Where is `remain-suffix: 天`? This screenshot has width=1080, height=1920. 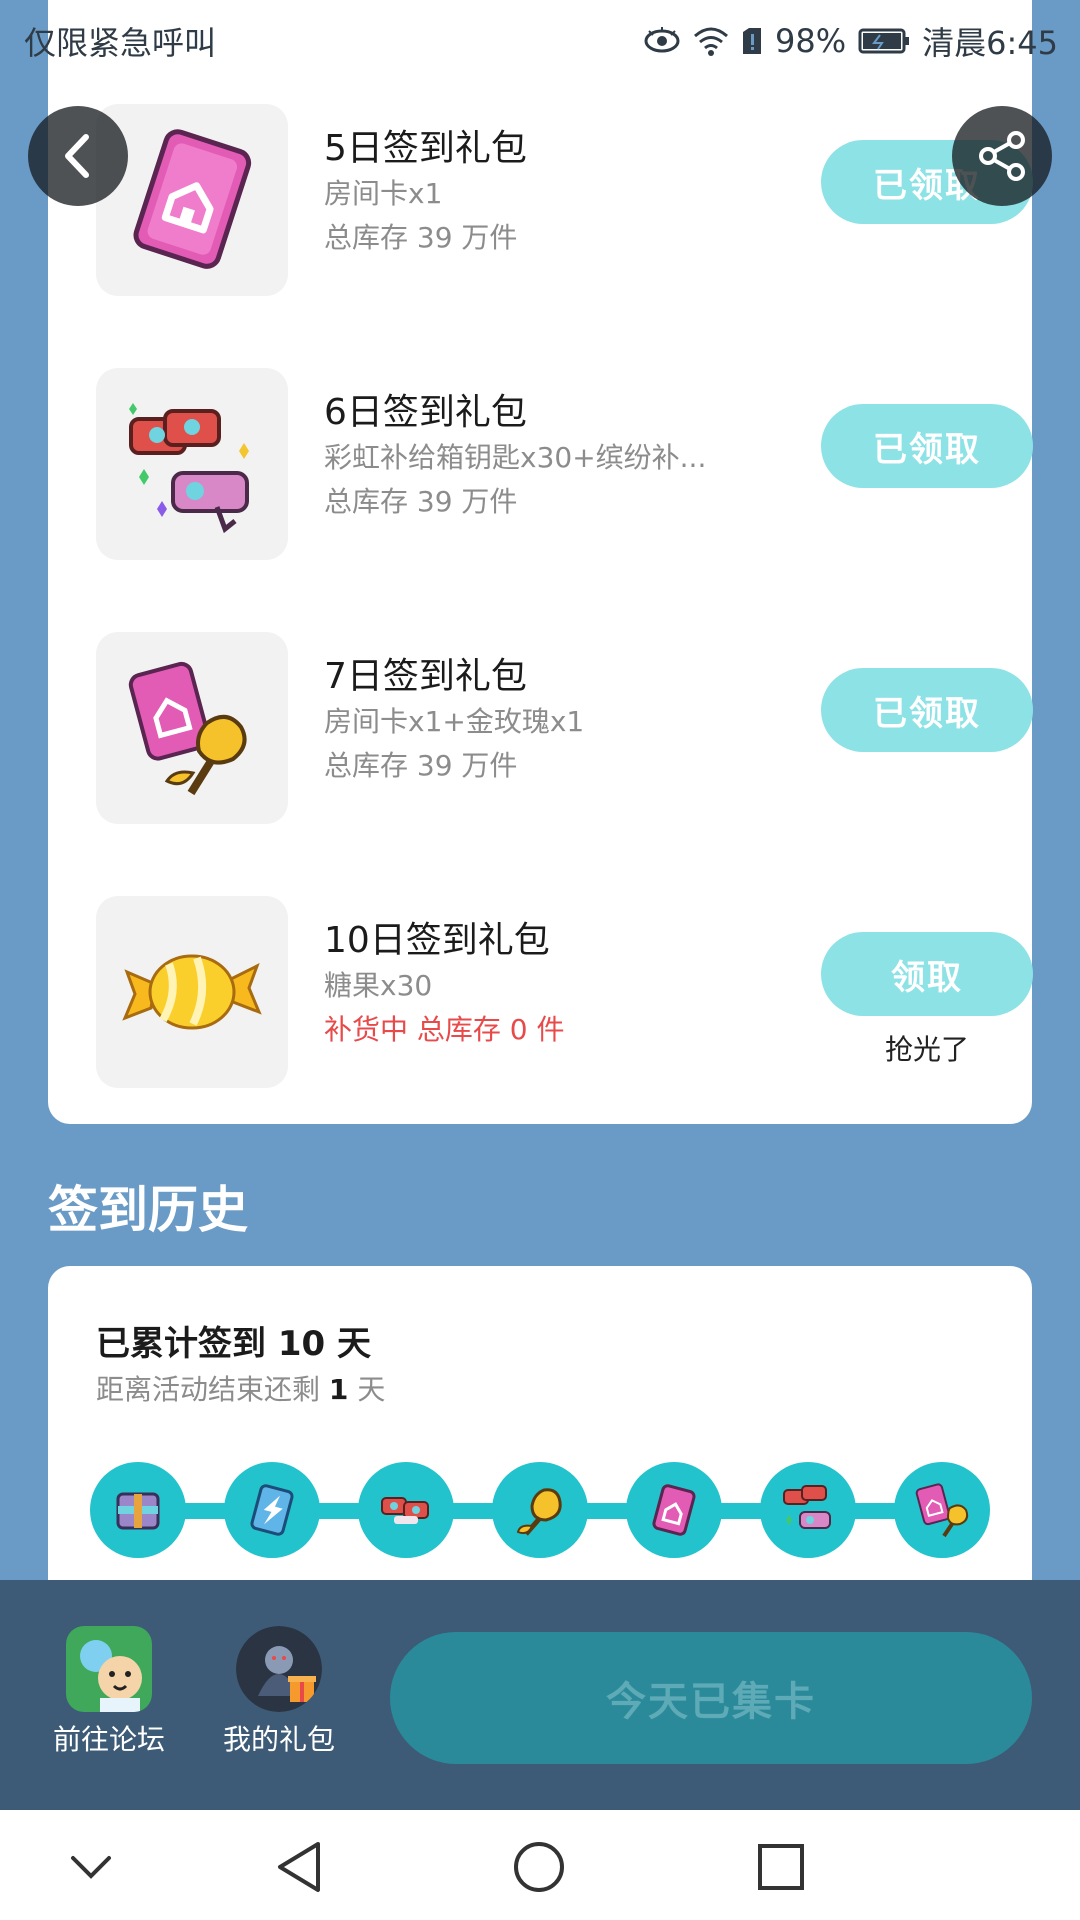
remain-suffix: 天 is located at coordinates (371, 1389).